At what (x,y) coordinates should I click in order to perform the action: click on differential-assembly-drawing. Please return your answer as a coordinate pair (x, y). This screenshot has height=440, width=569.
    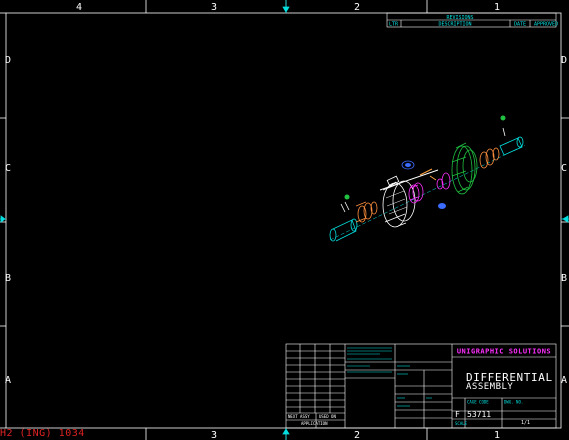
    Looking at the image, I should click on (427, 178).